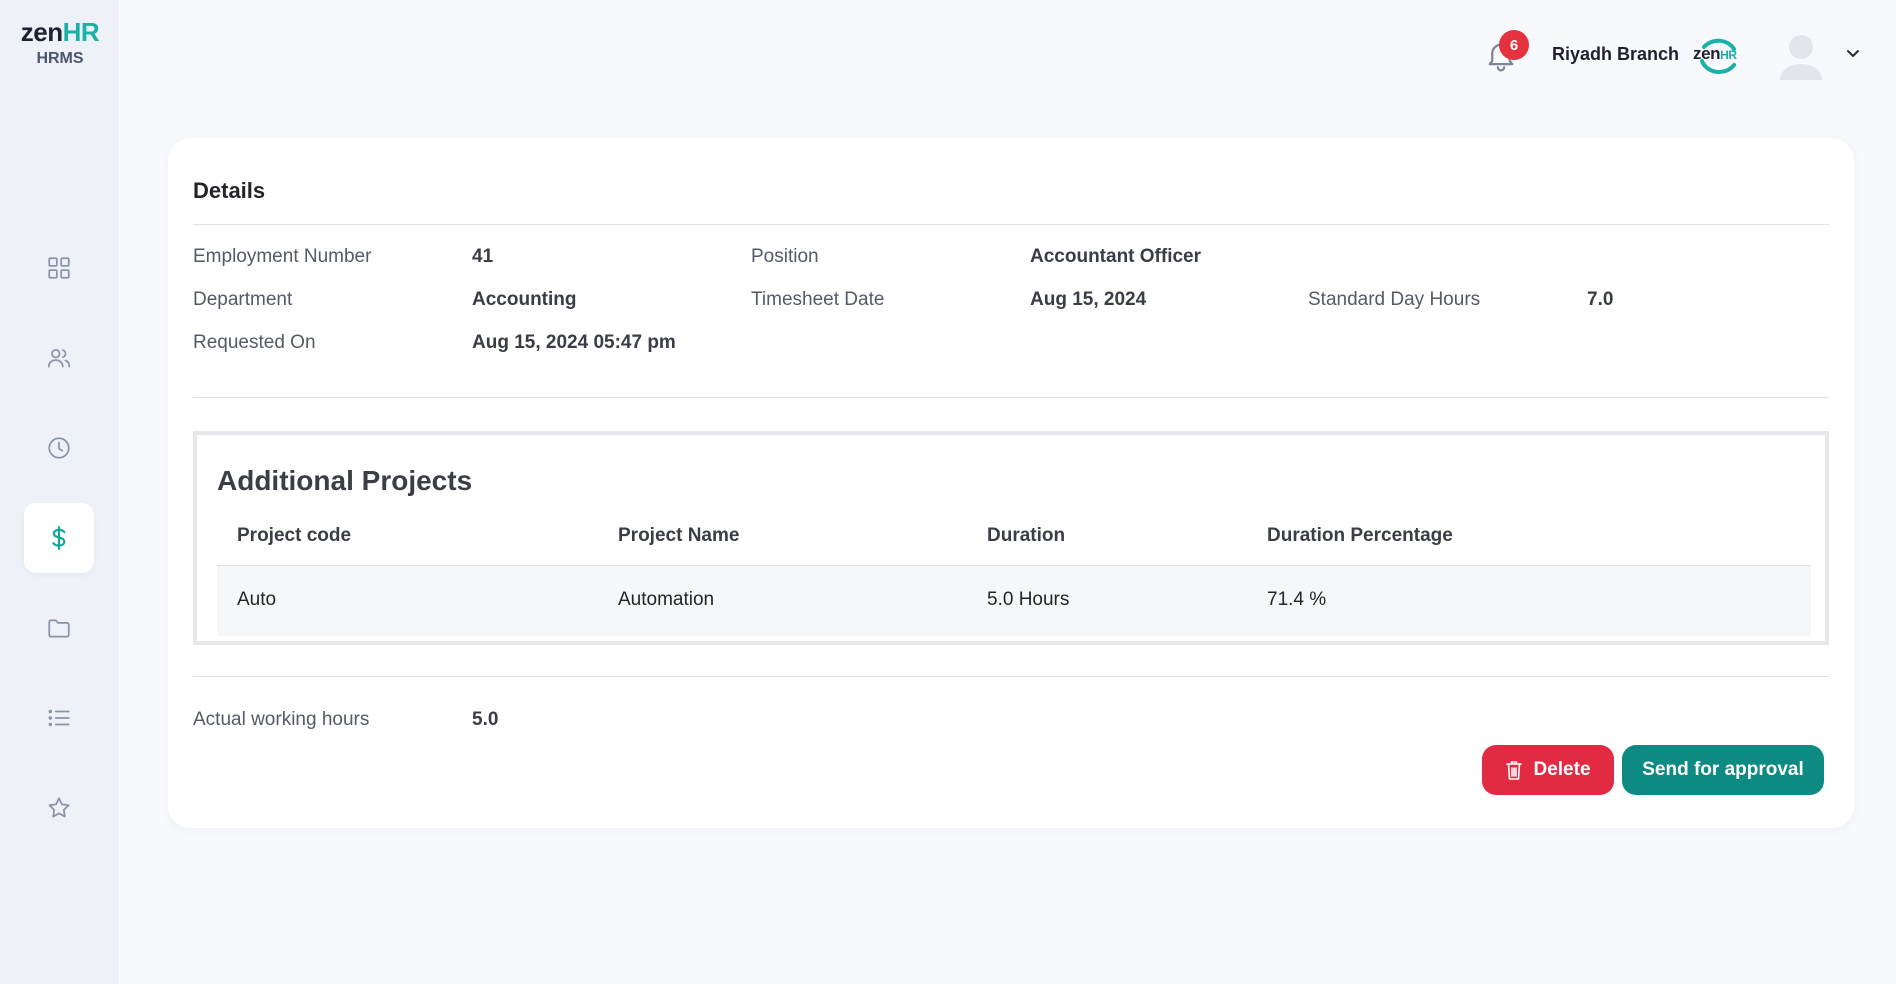  I want to click on sidebar-item-favorites, so click(59, 808).